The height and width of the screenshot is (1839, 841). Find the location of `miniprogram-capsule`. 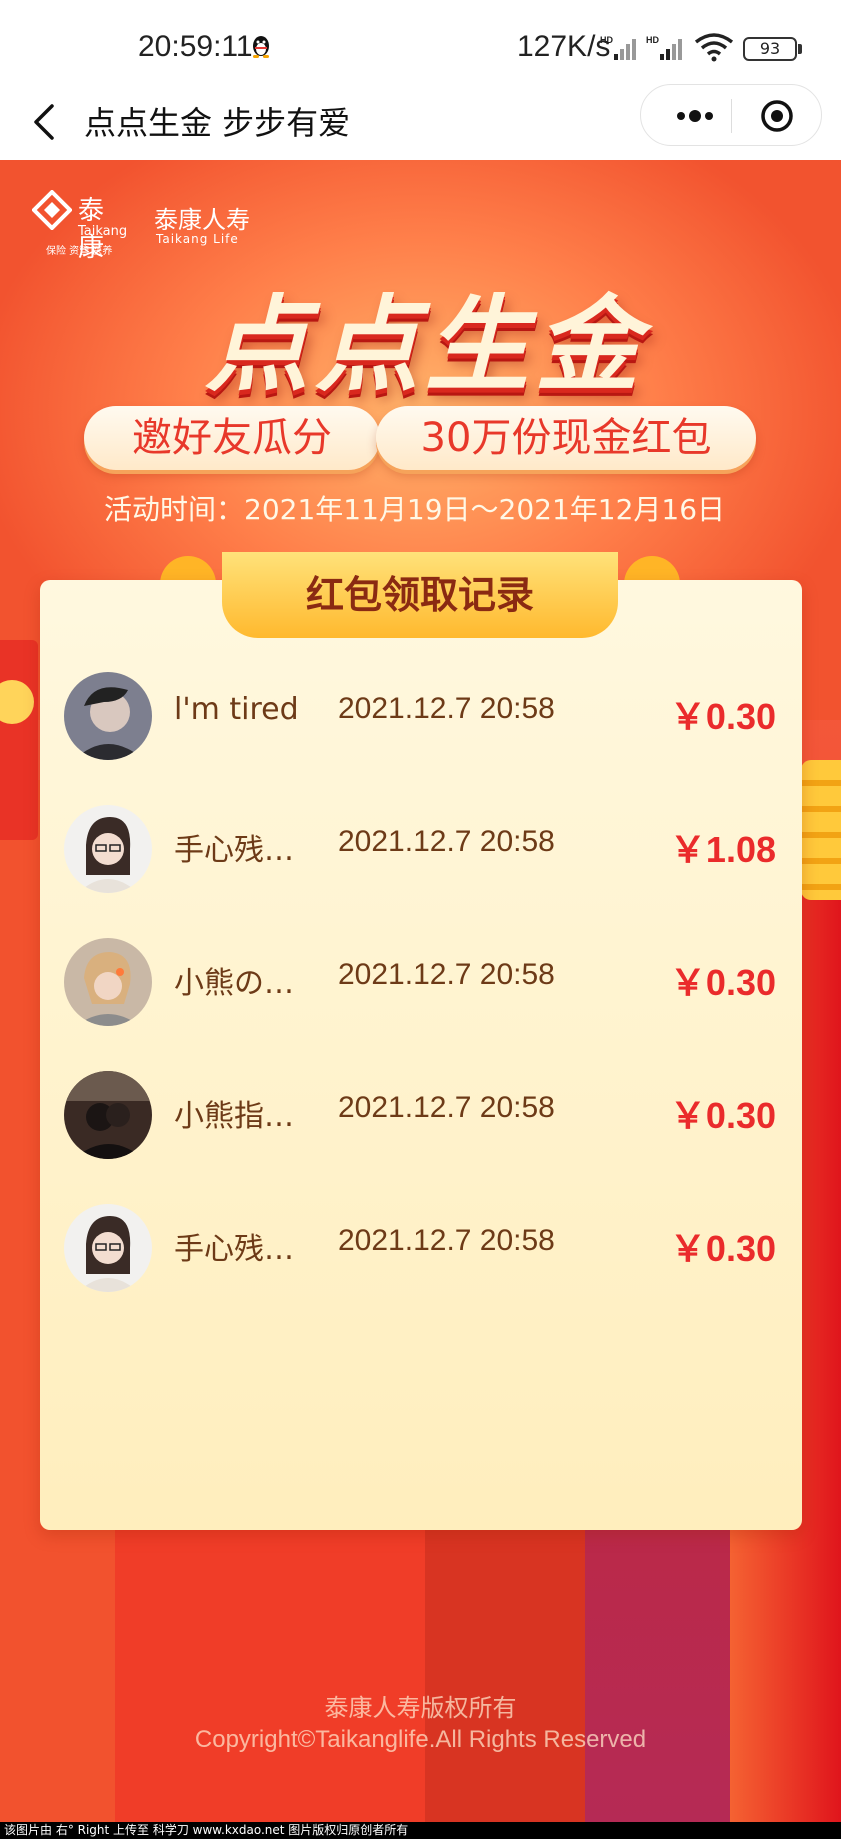

miniprogram-capsule is located at coordinates (731, 115).